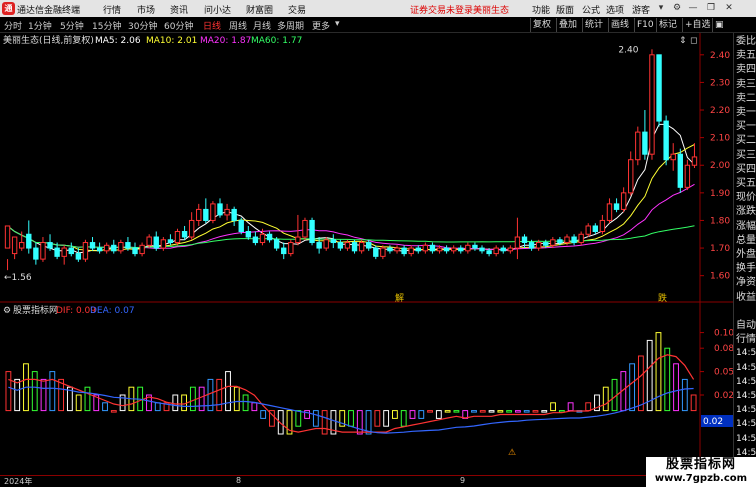  Describe the element at coordinates (746, 41) in the screenshot. I see `side-panel-label: 委比` at that location.